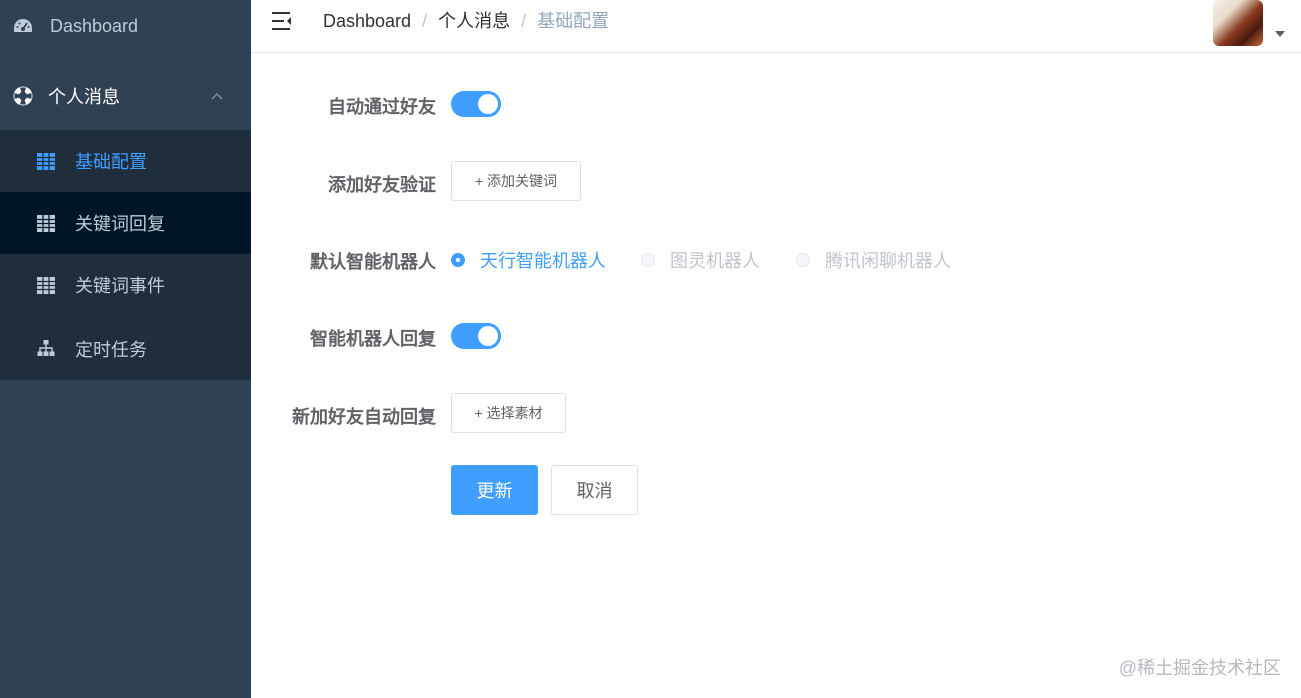 Image resolution: width=1301 pixels, height=698 pixels. I want to click on navbar: Dashboard / 个人消息 / 基础配置, so click(776, 26).